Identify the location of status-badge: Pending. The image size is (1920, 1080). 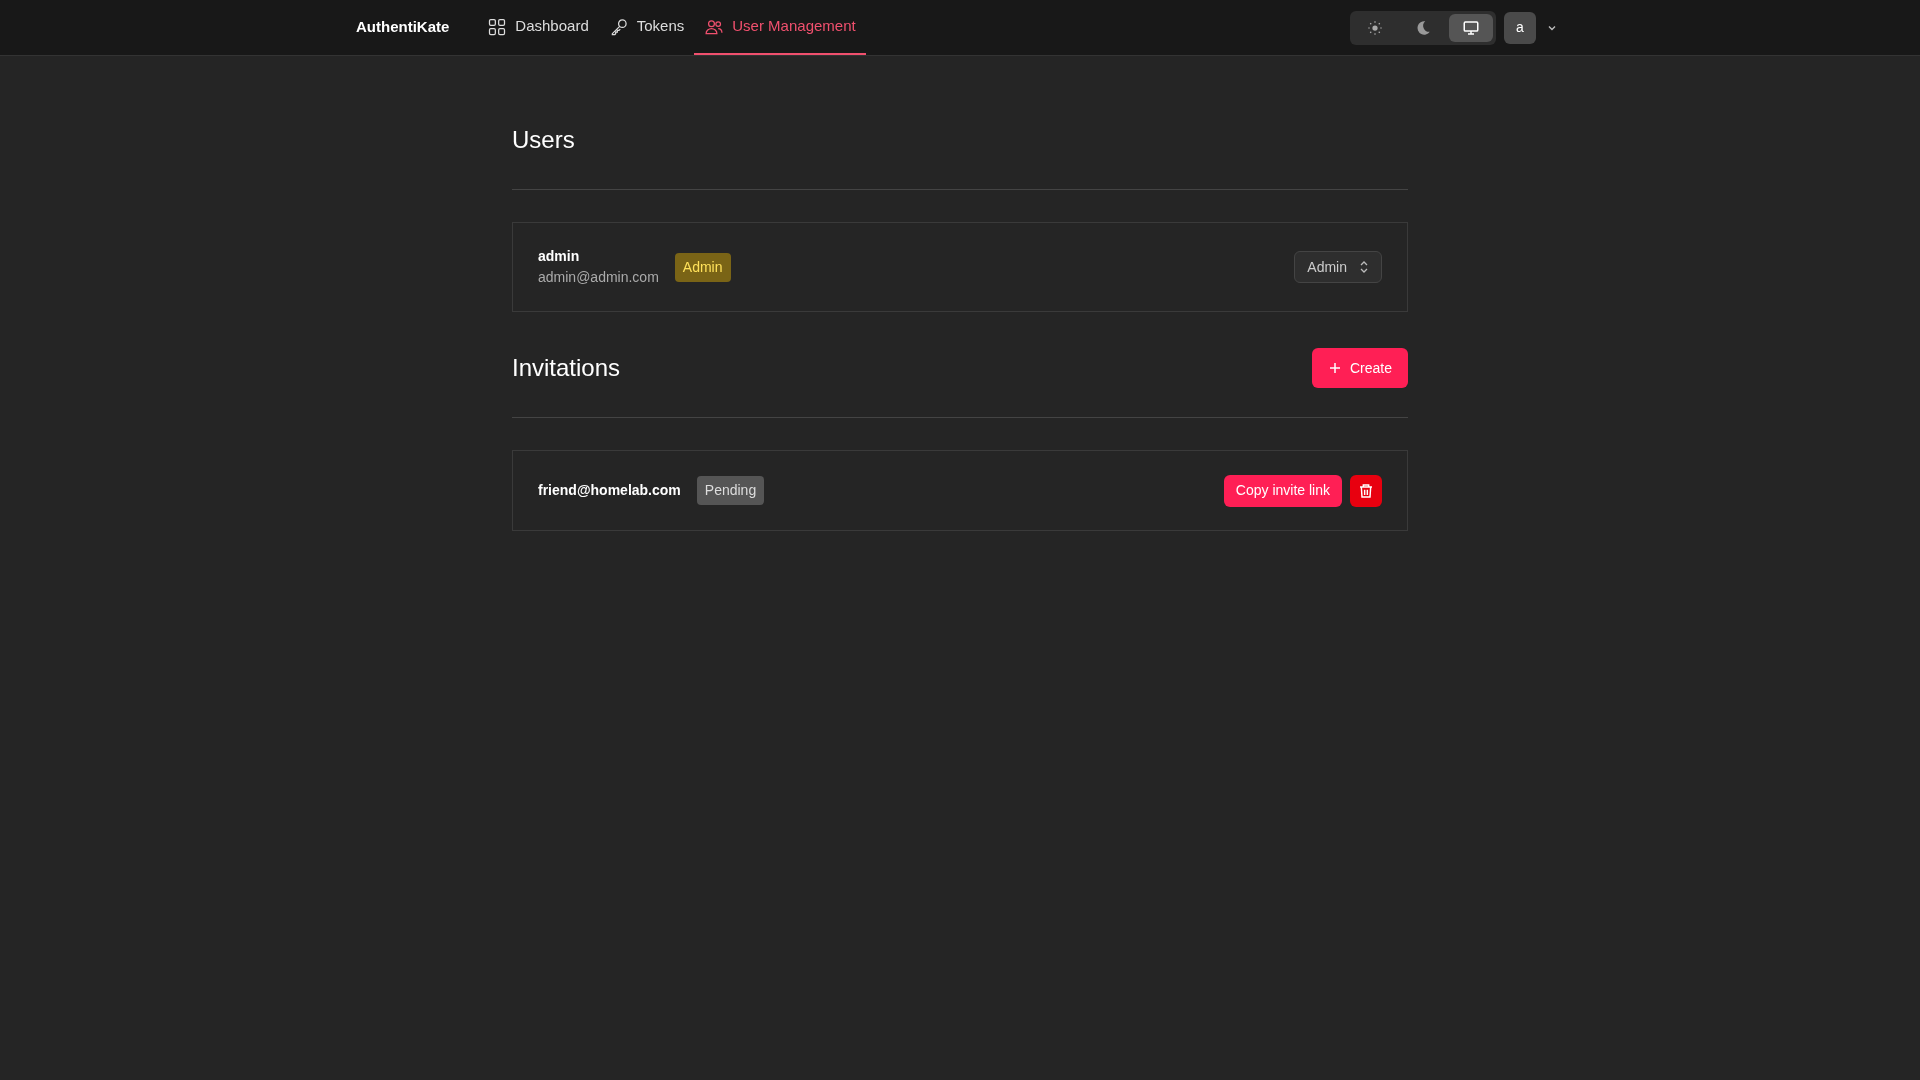
(730, 490).